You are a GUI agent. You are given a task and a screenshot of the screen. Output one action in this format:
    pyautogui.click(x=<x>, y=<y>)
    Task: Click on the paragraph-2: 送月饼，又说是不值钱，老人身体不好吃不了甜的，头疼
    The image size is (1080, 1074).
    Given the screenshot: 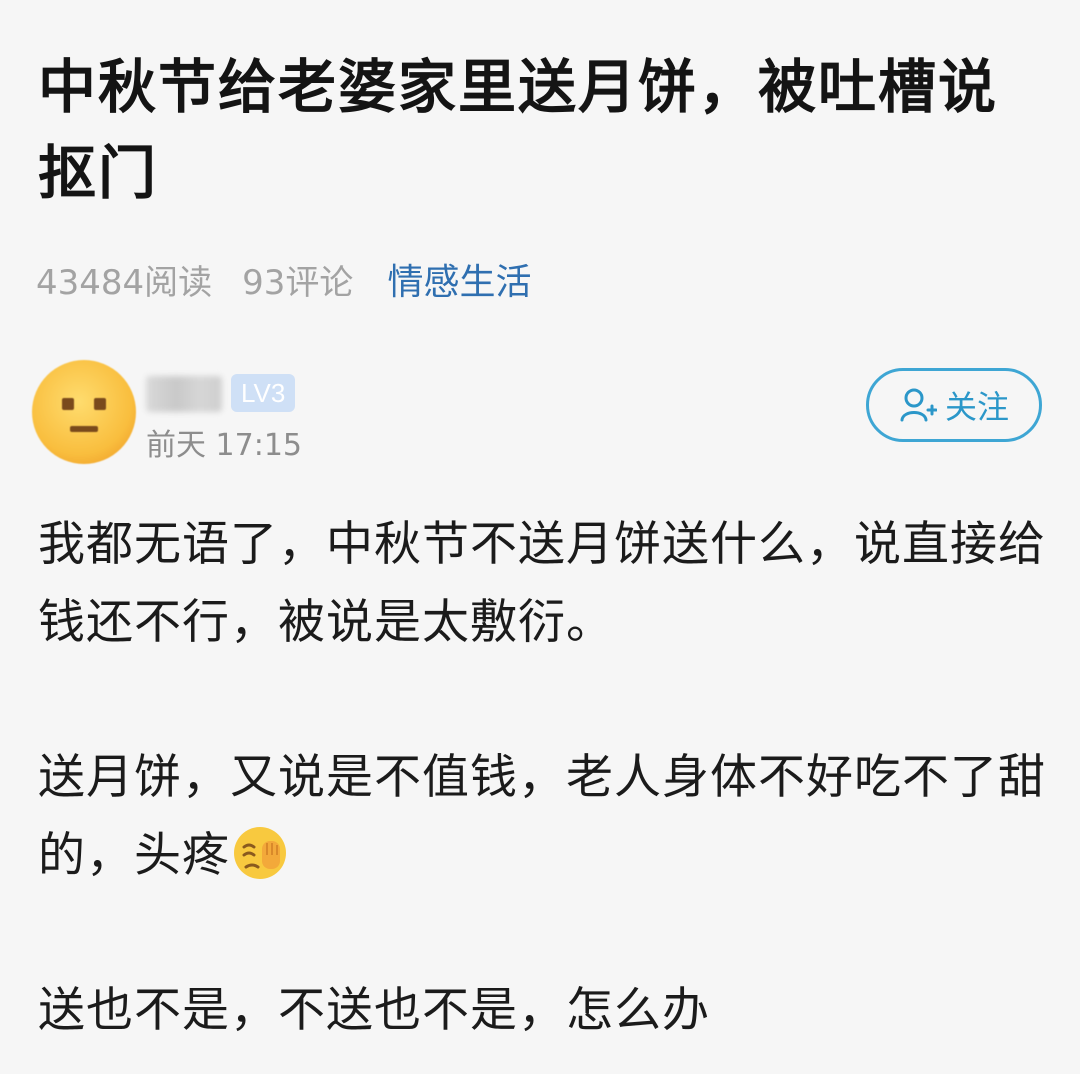 What is the action you would take?
    pyautogui.click(x=548, y=817)
    